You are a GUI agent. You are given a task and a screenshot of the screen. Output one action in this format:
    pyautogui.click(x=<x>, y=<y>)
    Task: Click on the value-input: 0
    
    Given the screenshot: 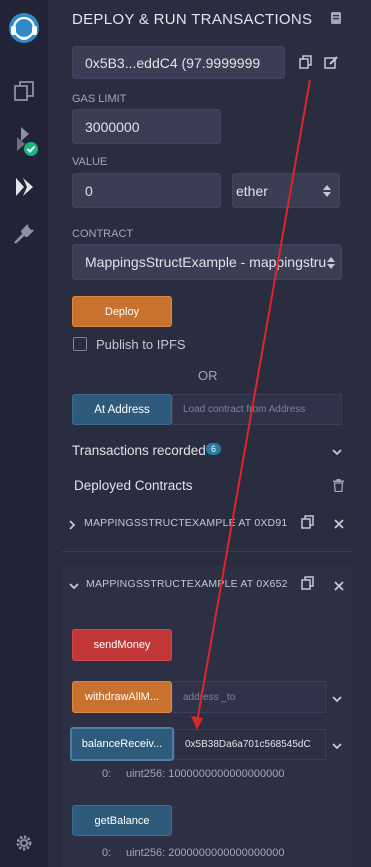 What is the action you would take?
    pyautogui.click(x=146, y=190)
    